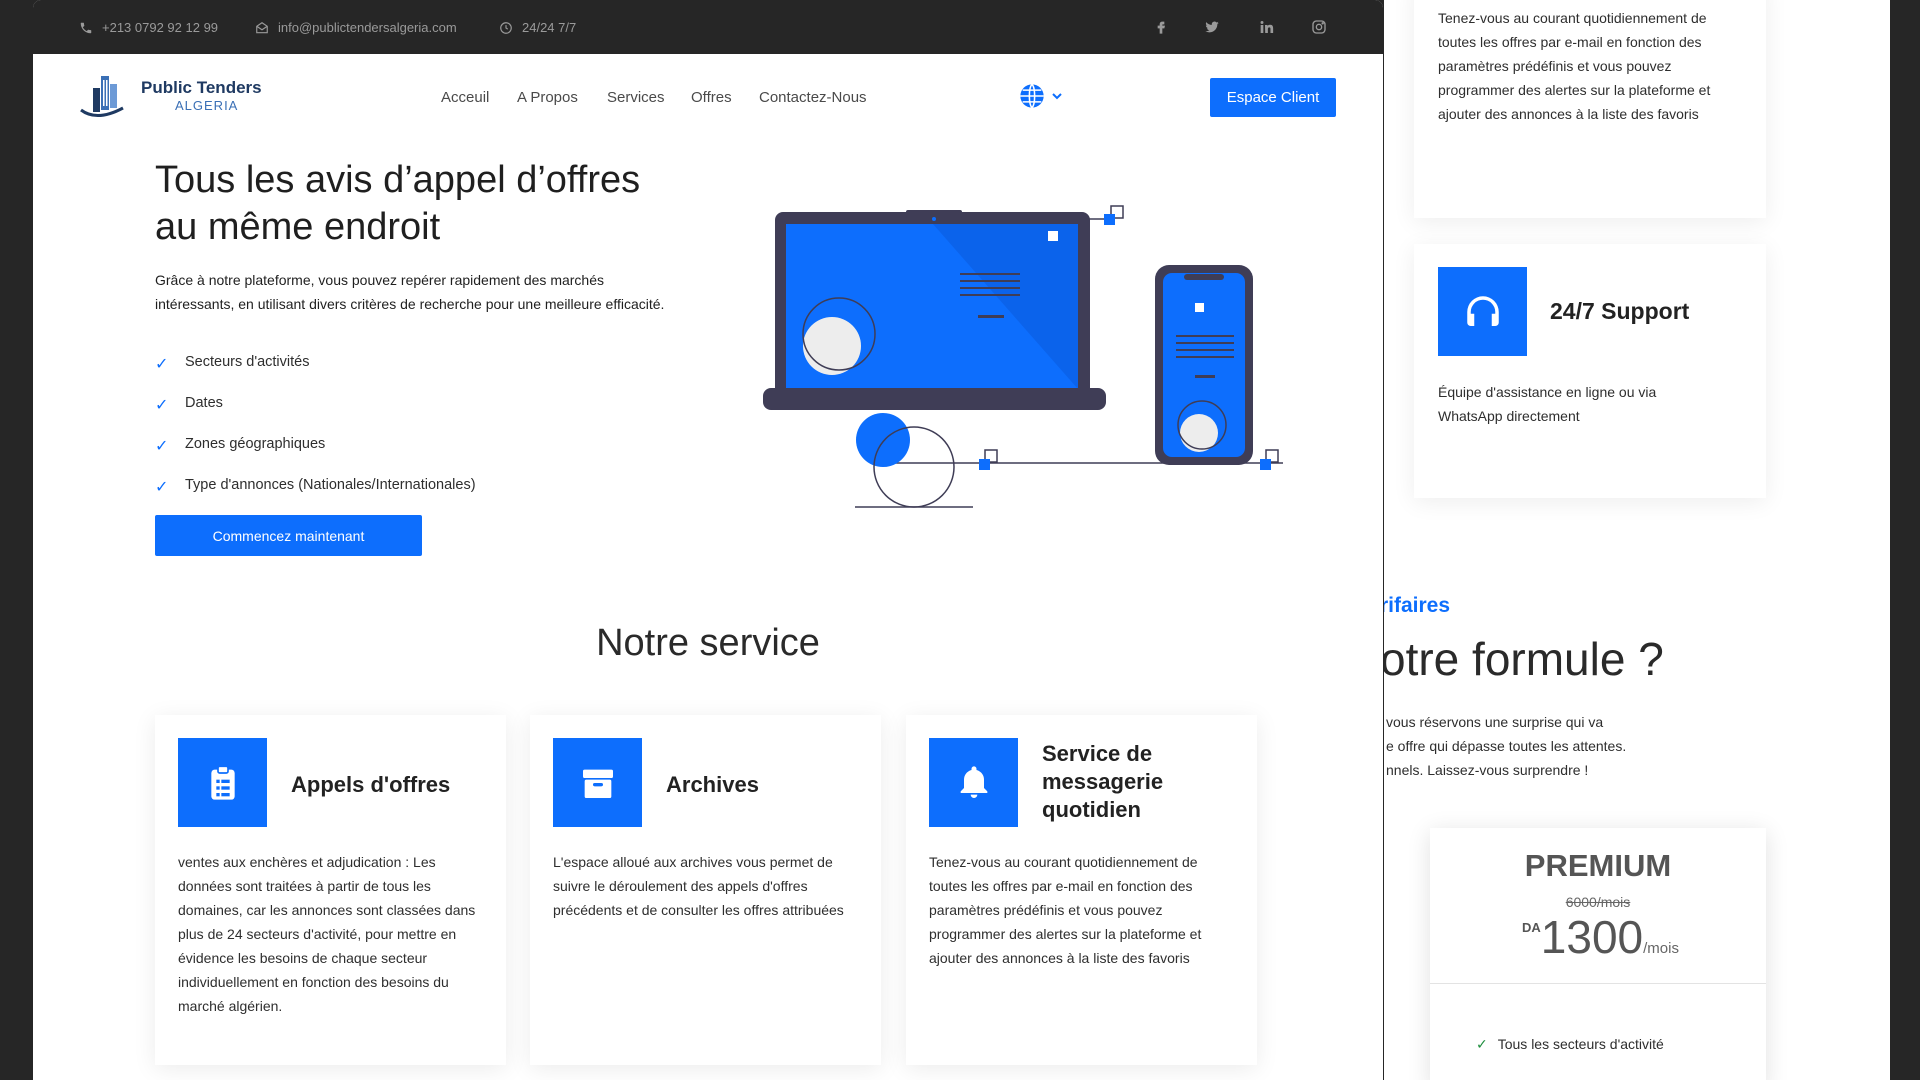  What do you see at coordinates (547, 97) in the screenshot?
I see `nav-item-a-propos: A Propos` at bounding box center [547, 97].